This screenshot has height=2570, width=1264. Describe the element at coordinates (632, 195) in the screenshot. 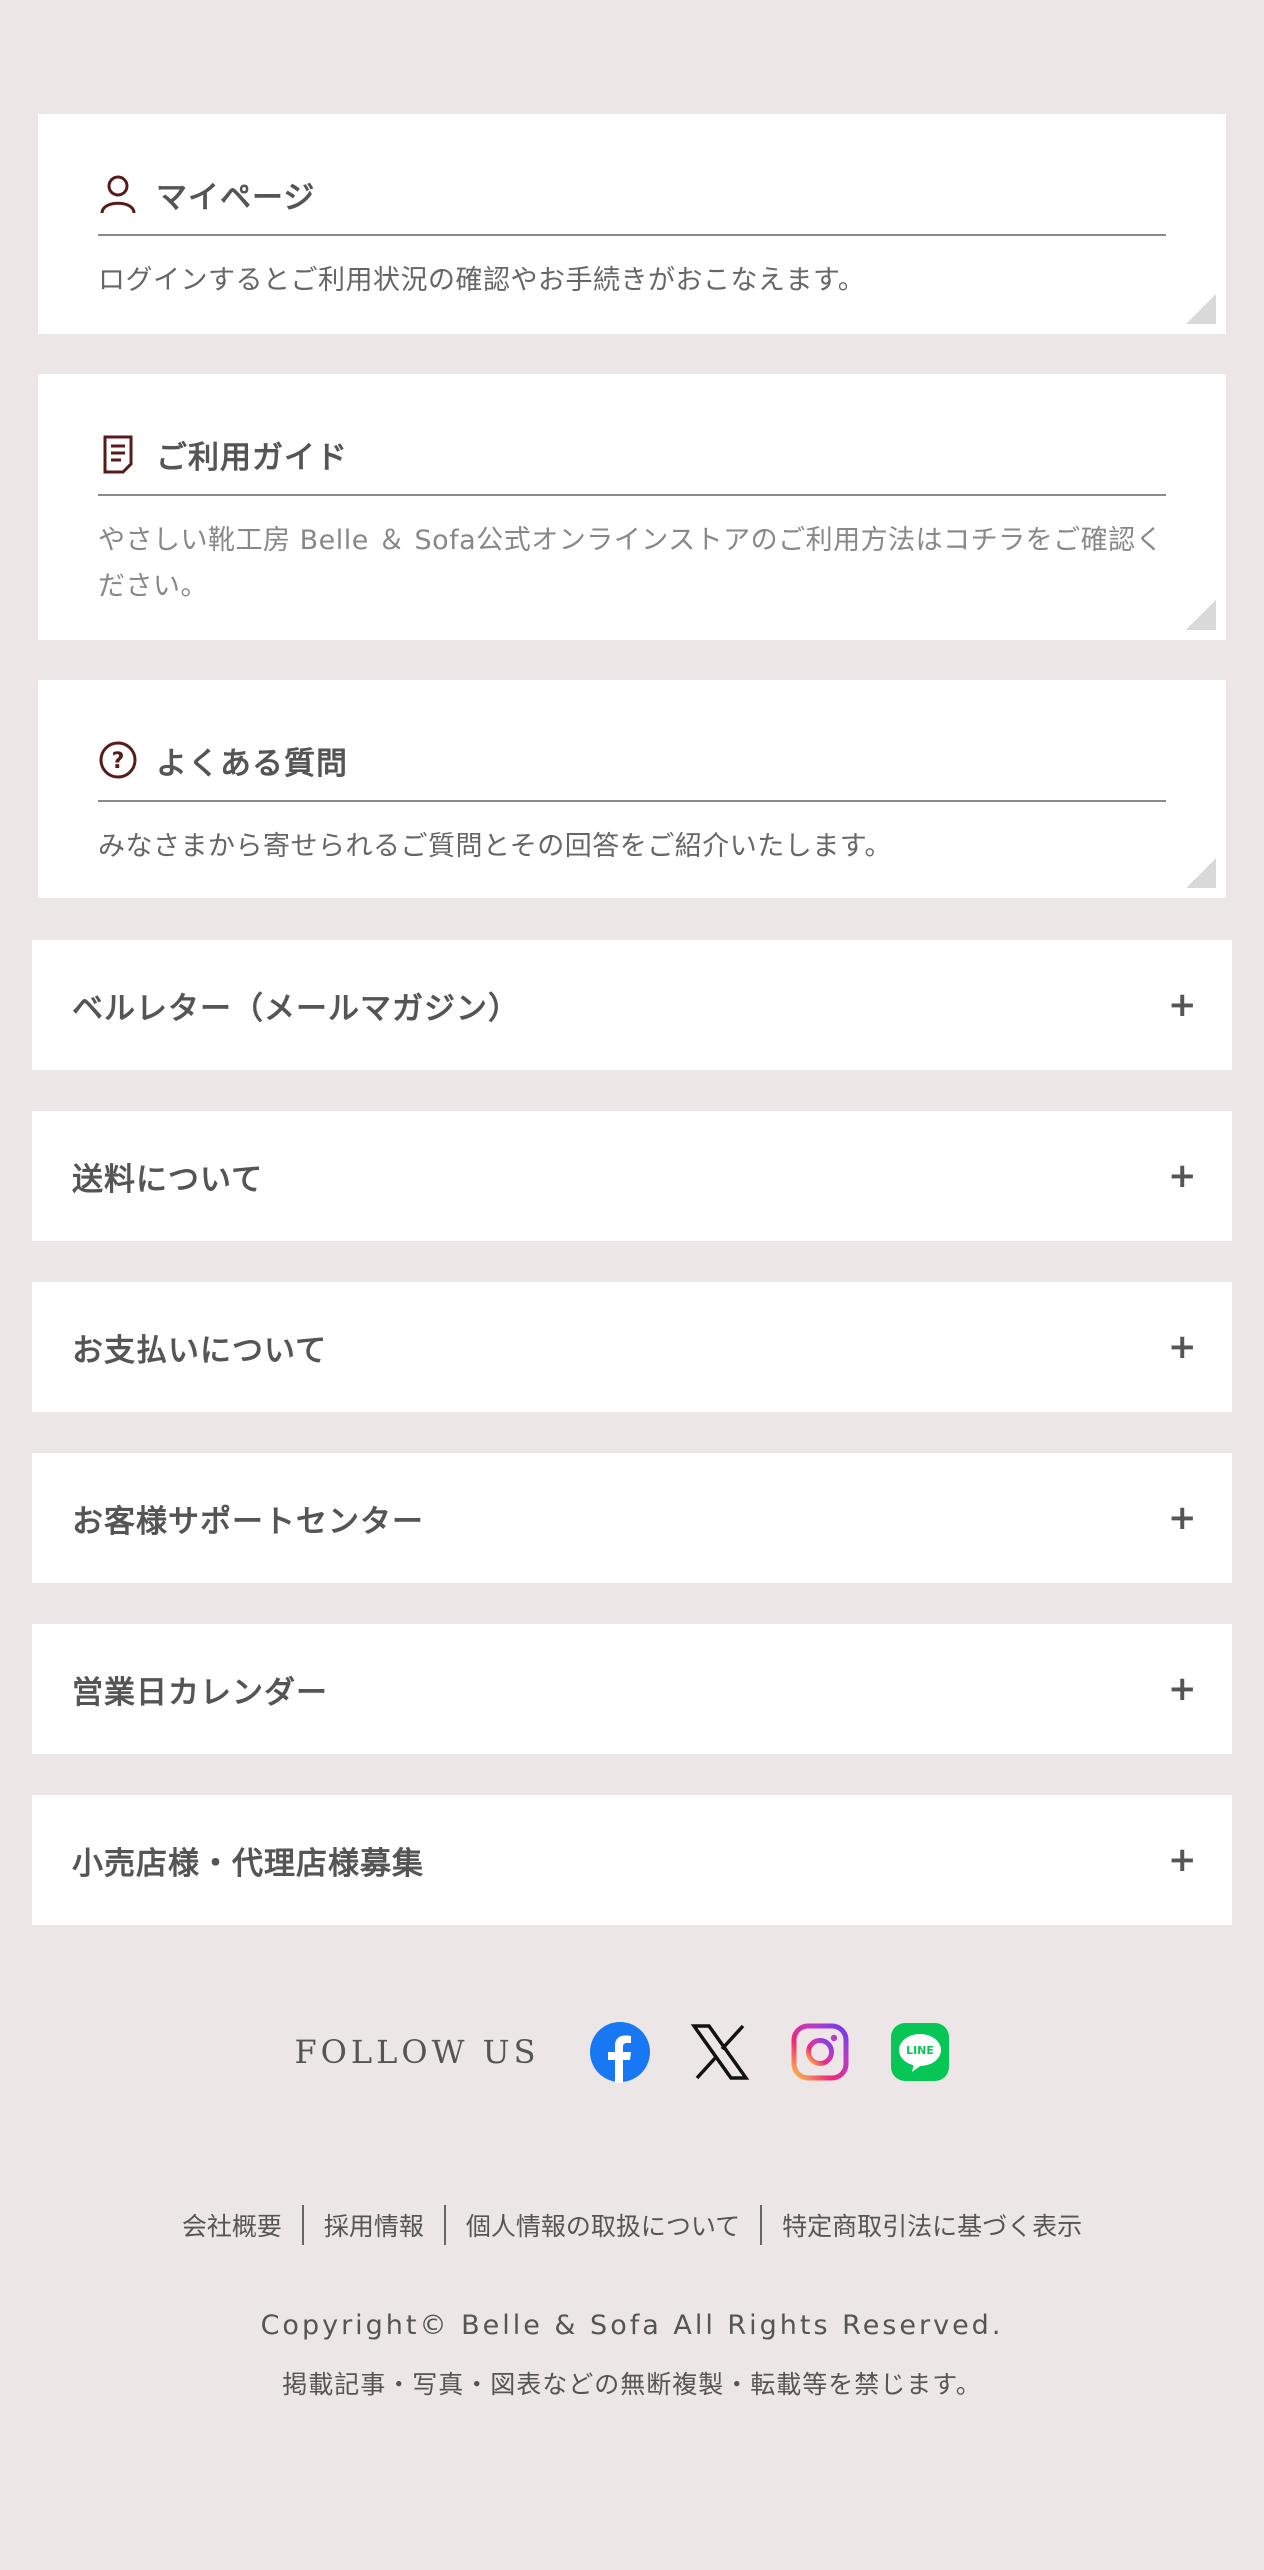

I see `card-header: マイページ` at that location.